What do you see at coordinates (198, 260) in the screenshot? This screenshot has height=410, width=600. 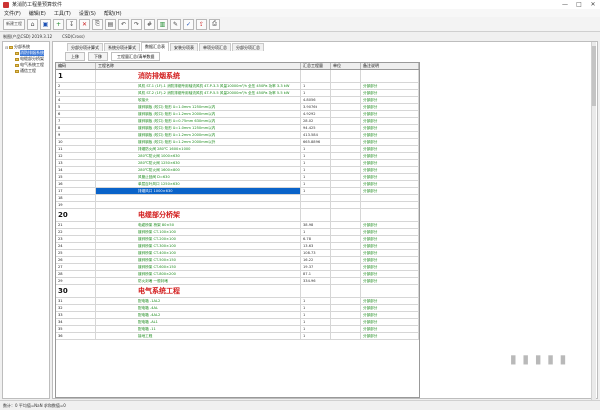 I see `name-cell: 镀锌桥架 CT-500×150` at bounding box center [198, 260].